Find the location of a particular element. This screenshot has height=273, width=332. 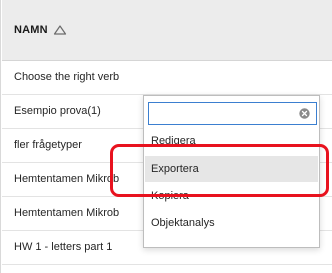

item-name: Esempio prova(1) is located at coordinates (57, 111).